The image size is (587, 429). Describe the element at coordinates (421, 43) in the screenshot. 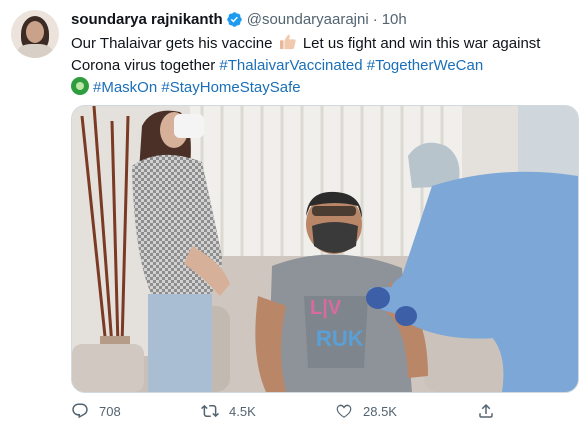

I see `tweet-text-part2: Let us fight and win this war against` at that location.